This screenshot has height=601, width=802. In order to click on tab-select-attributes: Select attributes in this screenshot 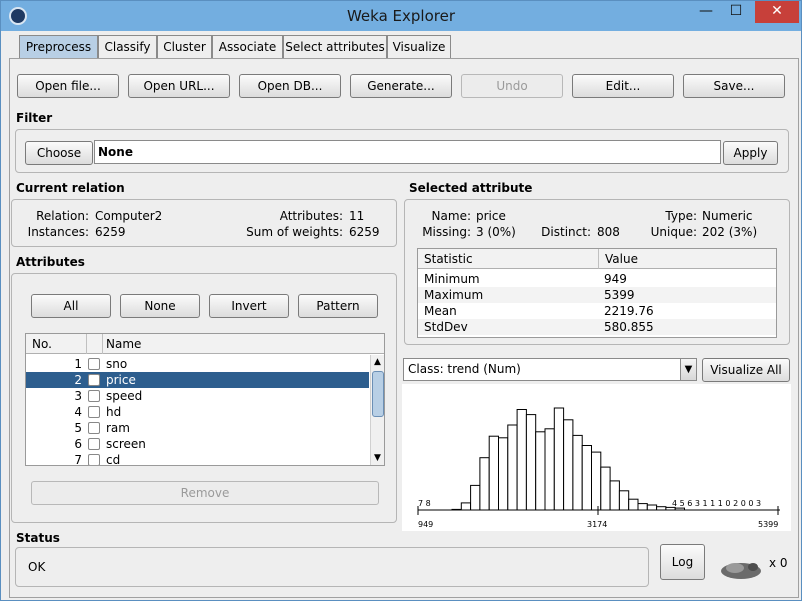, I will do `click(335, 47)`.